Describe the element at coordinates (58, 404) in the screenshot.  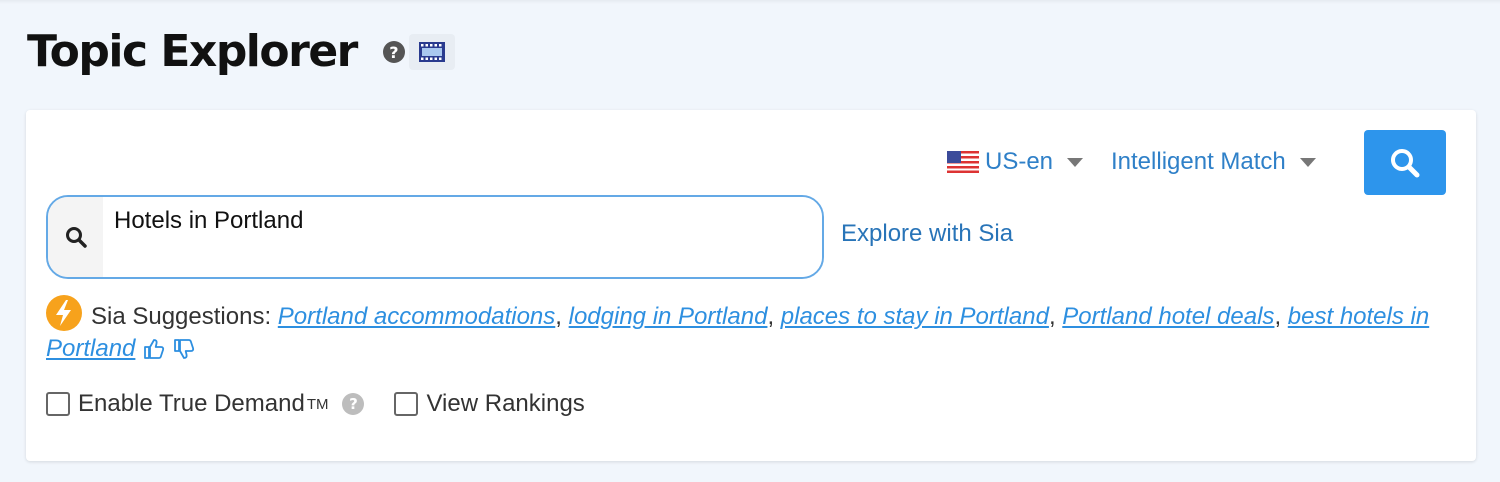
I see `true-demand-checkbox` at that location.